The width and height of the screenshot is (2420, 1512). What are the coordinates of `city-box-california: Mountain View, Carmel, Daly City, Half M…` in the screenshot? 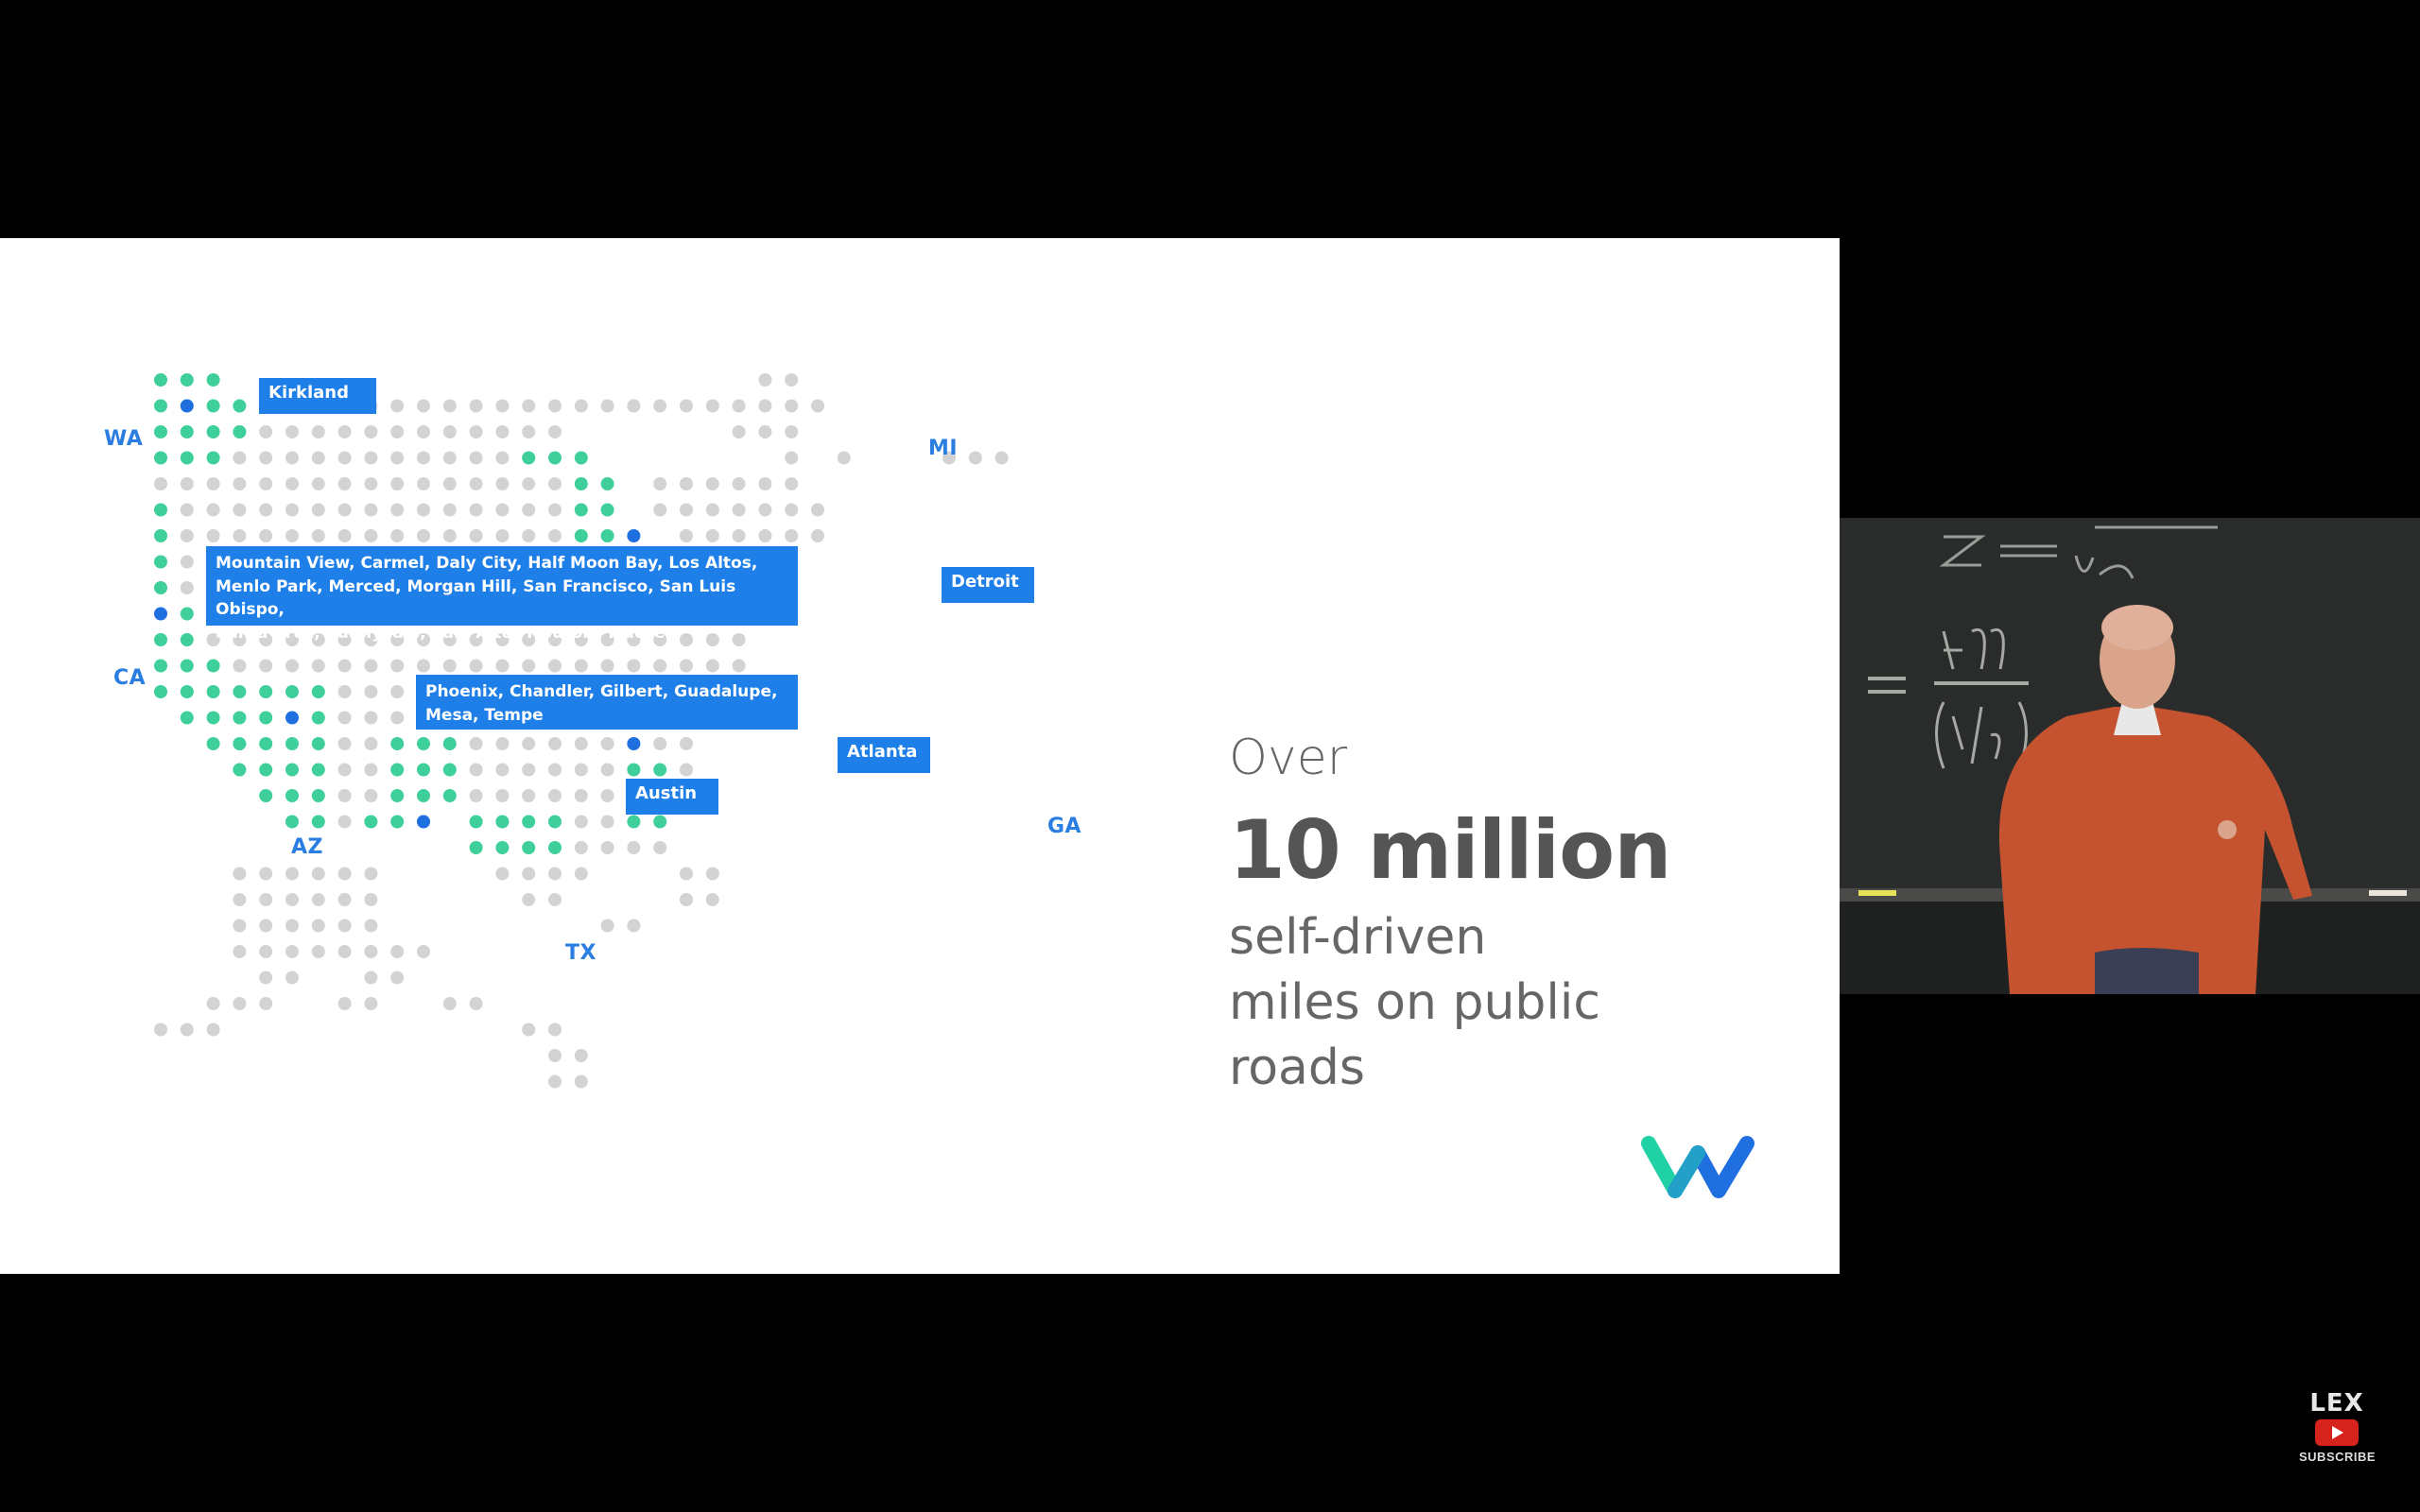 It's located at (502, 594).